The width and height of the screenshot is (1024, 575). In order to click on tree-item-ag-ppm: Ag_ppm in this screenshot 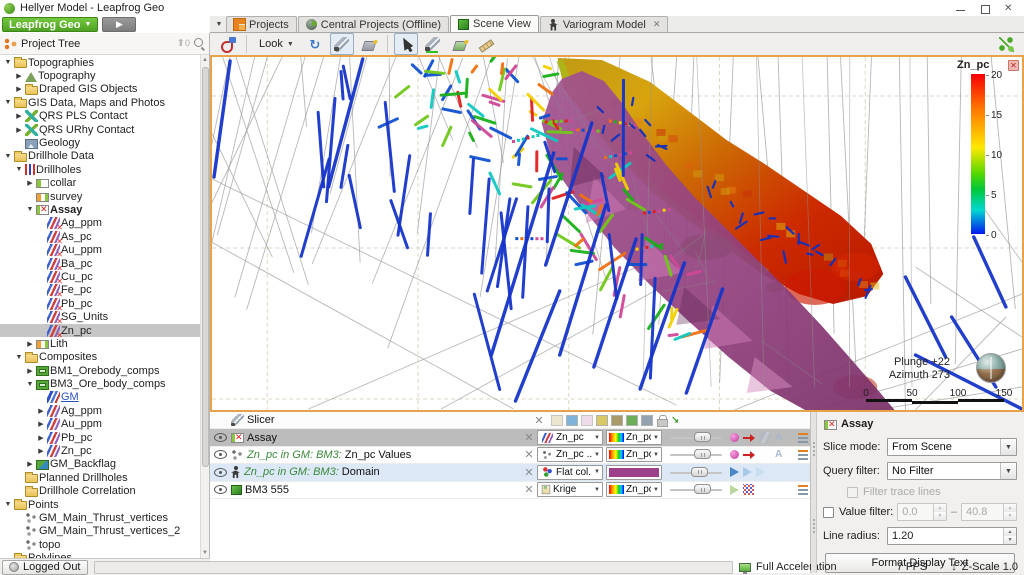, I will do `click(100, 224)`.